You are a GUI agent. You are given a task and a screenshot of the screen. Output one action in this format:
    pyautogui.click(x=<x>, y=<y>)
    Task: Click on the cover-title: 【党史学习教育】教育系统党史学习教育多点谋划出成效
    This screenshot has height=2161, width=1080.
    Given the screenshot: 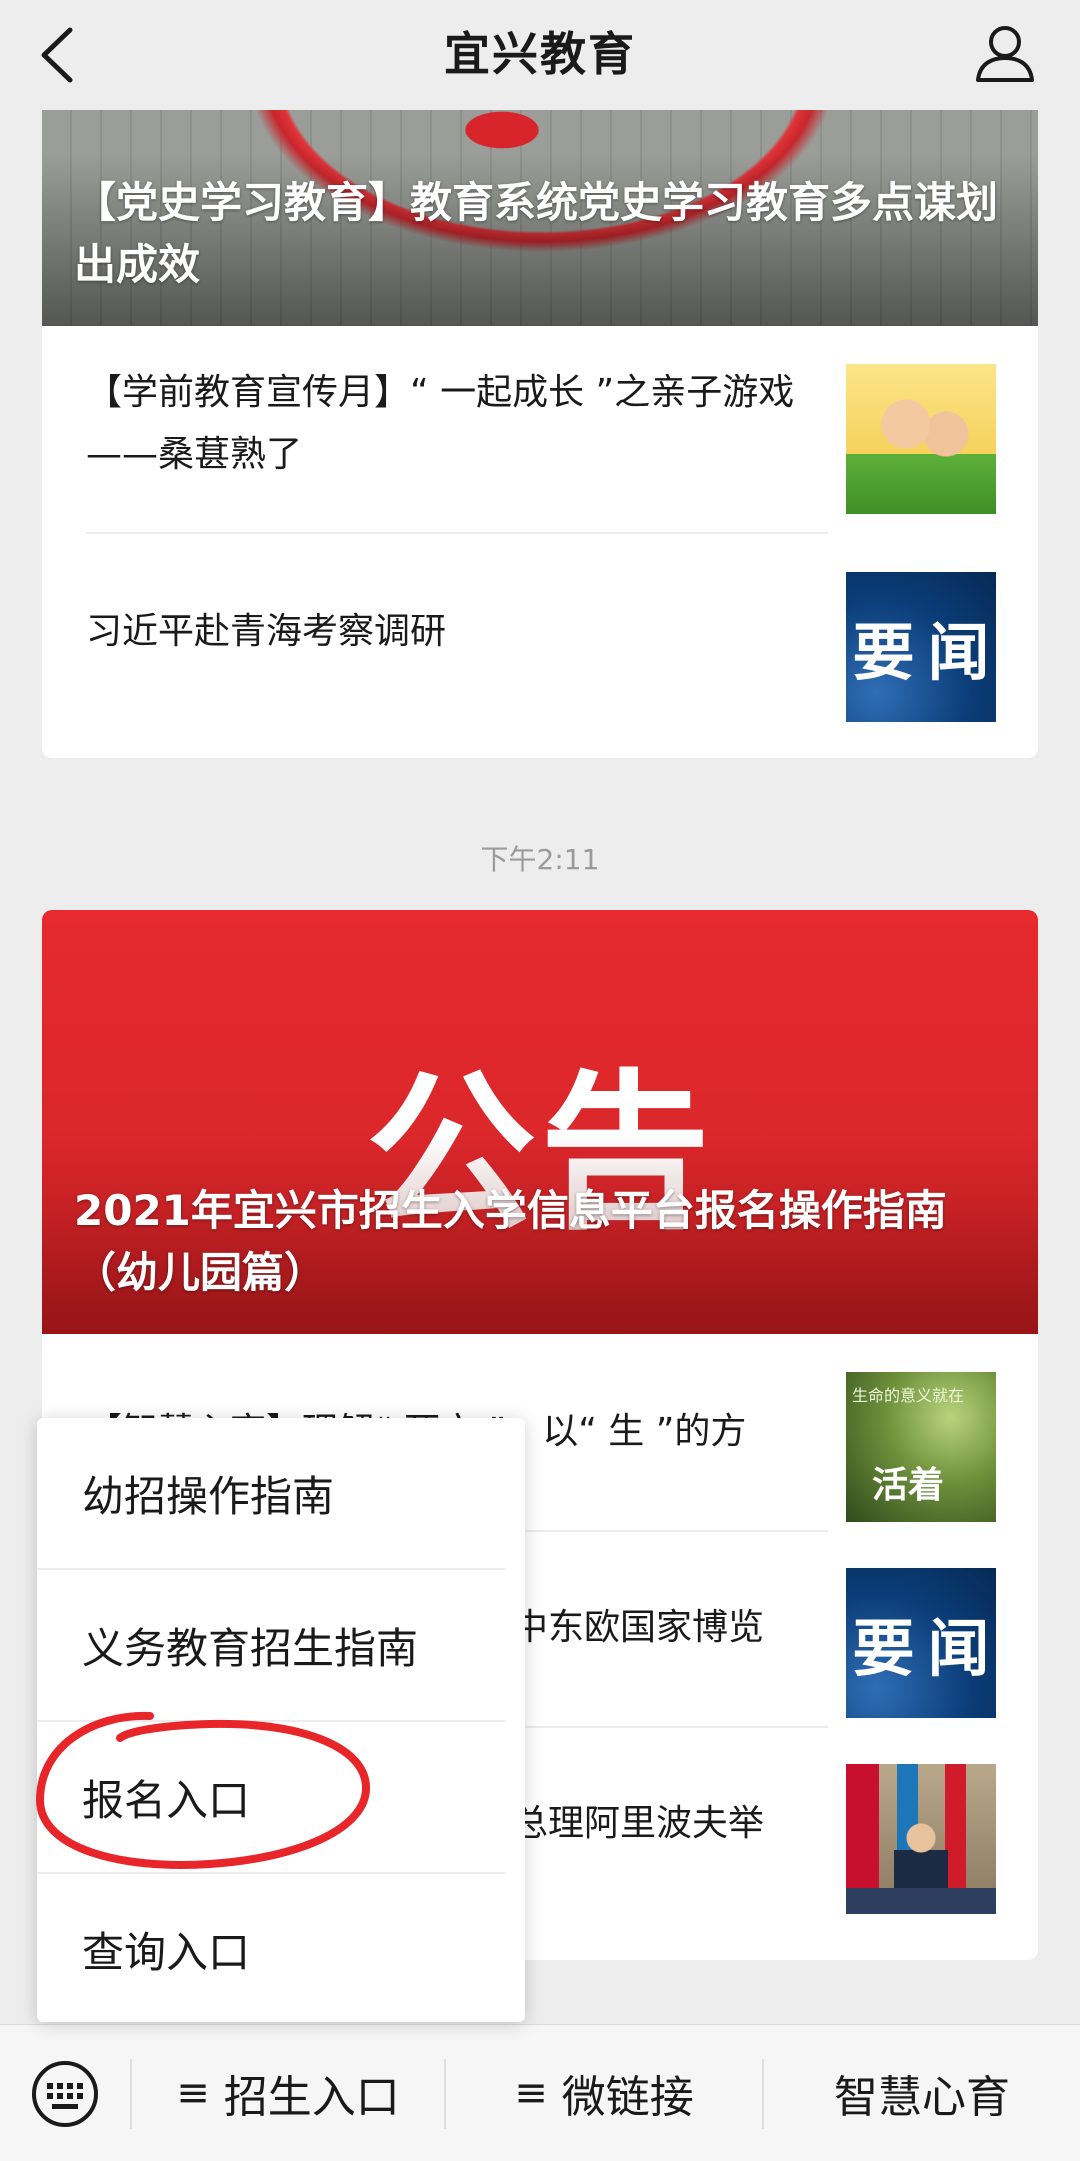 What is the action you would take?
    pyautogui.click(x=536, y=233)
    